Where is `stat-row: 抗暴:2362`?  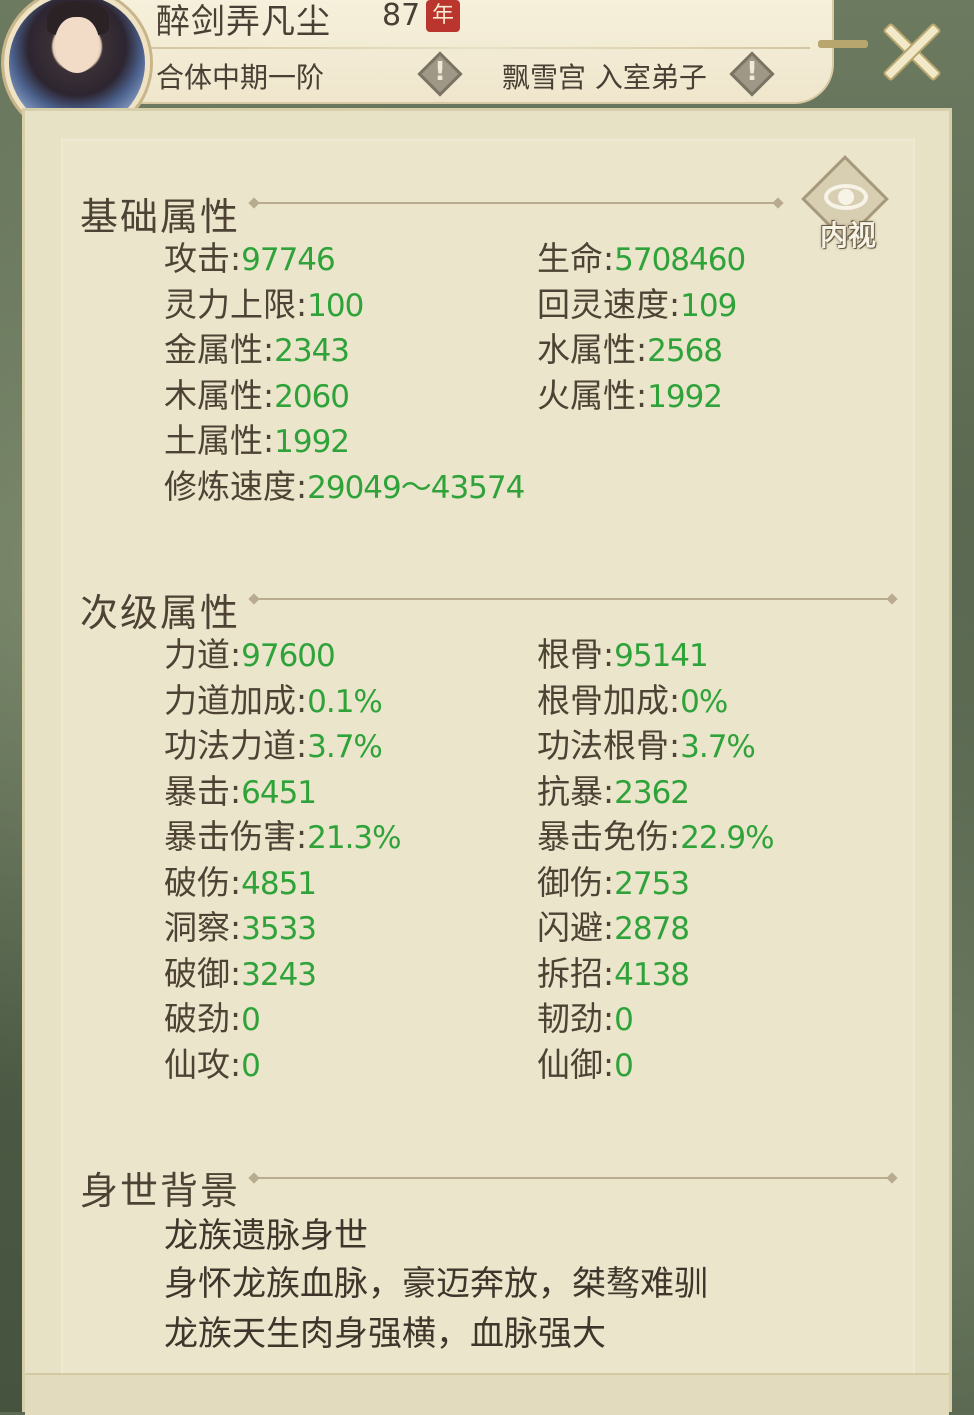 stat-row: 抗暴:2362 is located at coordinates (613, 789).